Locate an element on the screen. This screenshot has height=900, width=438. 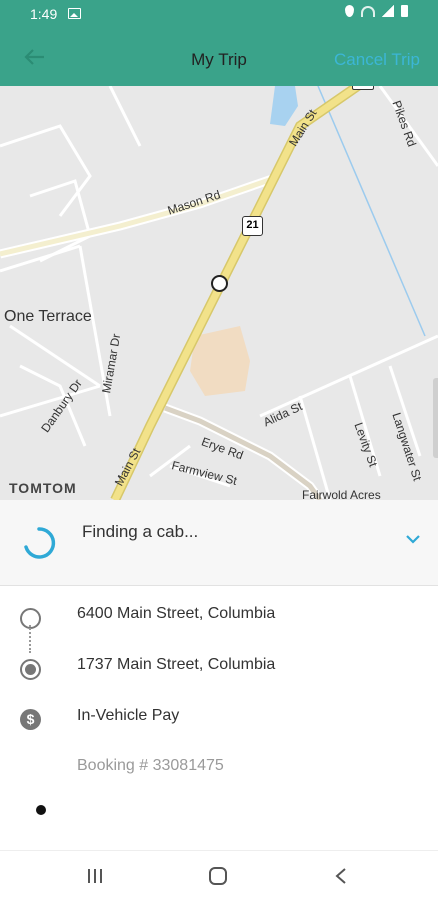
dot-indicator is located at coordinates (41, 810).